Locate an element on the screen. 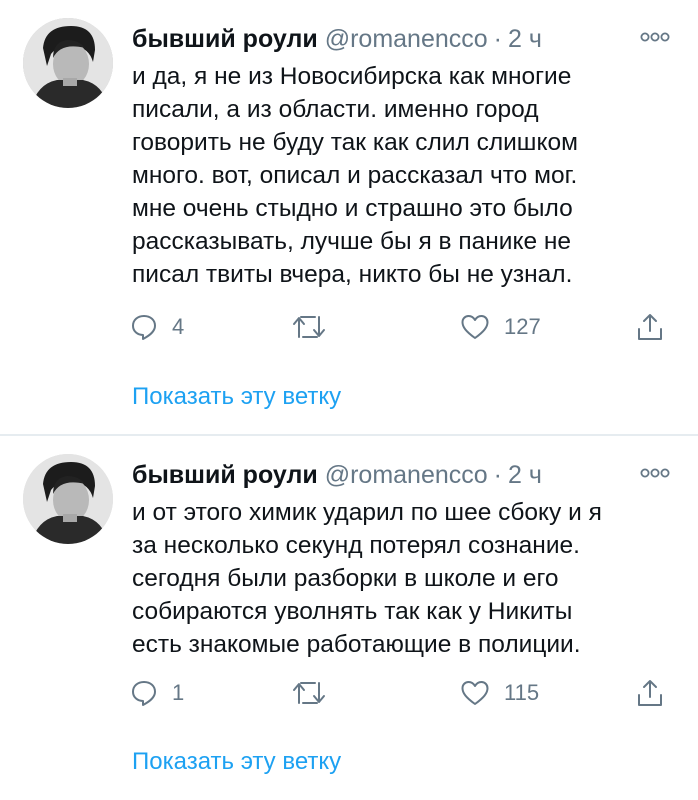 This screenshot has height=800, width=698. tweet-text-line: есть знакомые работающие в полиции. is located at coordinates (356, 644).